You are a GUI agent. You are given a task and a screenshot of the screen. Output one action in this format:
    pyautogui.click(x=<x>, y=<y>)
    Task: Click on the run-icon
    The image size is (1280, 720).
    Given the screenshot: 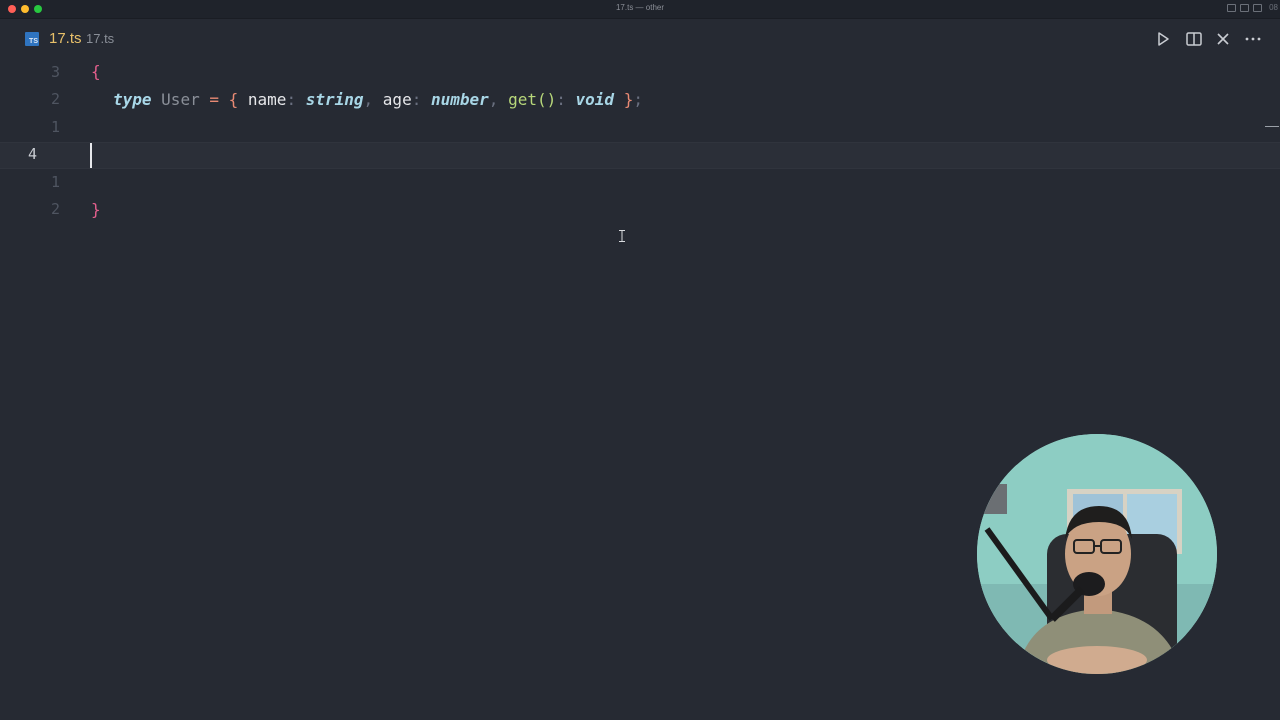 What is the action you would take?
    pyautogui.click(x=1163, y=39)
    